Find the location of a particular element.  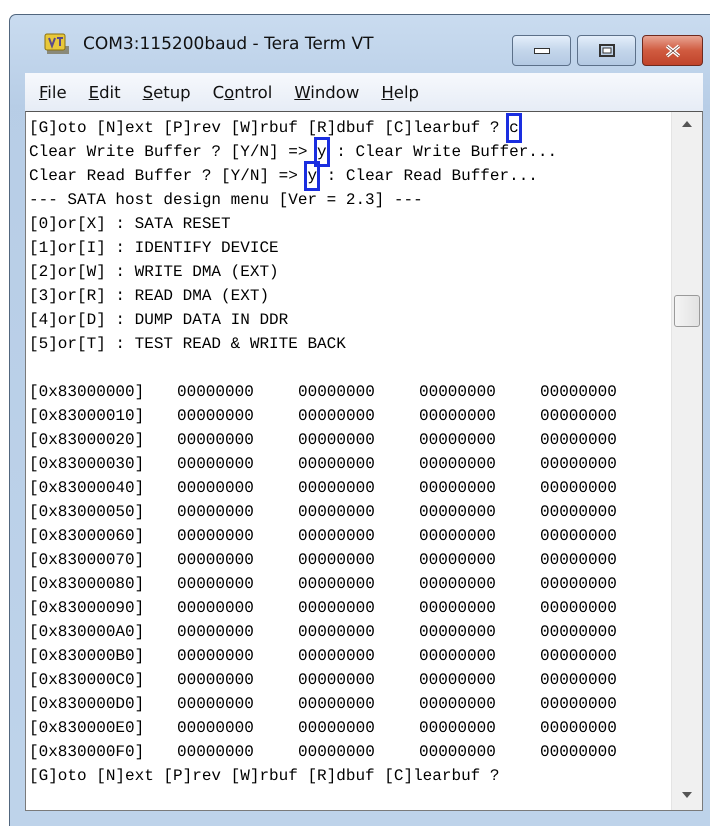

scroll-up-icon is located at coordinates (687, 124).